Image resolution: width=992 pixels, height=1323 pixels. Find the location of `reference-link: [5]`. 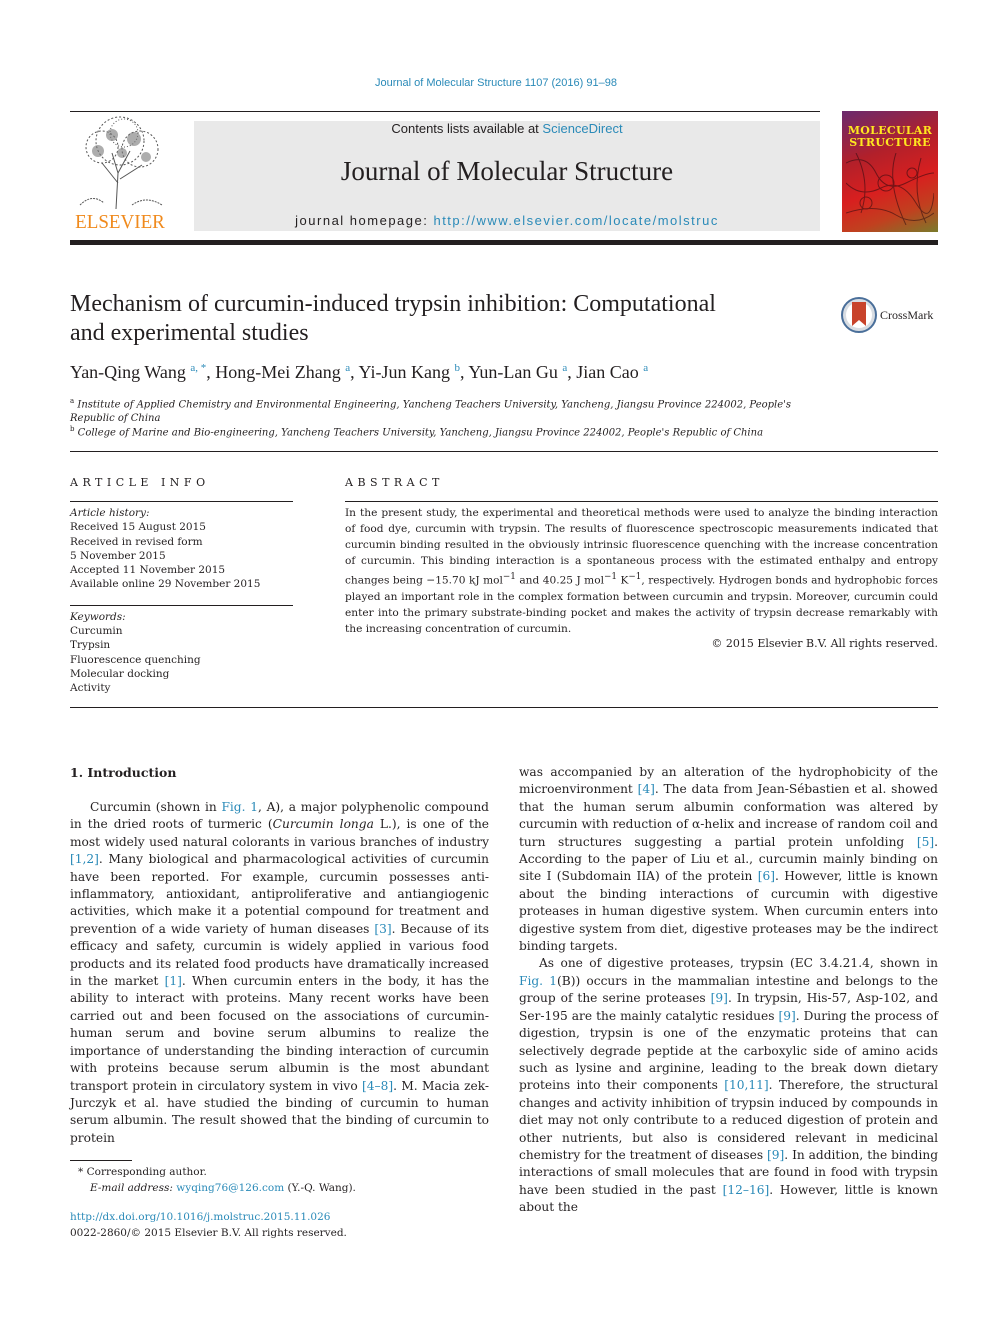

reference-link: [5] is located at coordinates (925, 842).